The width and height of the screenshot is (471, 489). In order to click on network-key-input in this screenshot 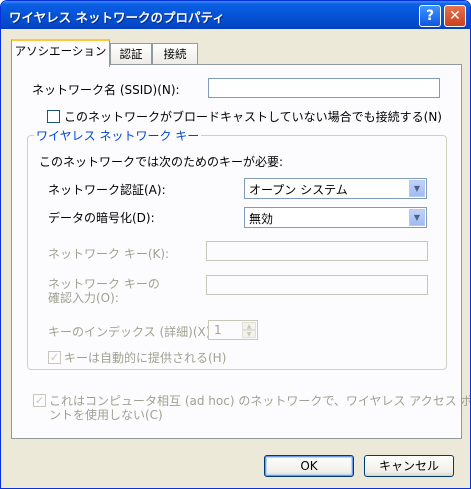, I will do `click(317, 251)`.